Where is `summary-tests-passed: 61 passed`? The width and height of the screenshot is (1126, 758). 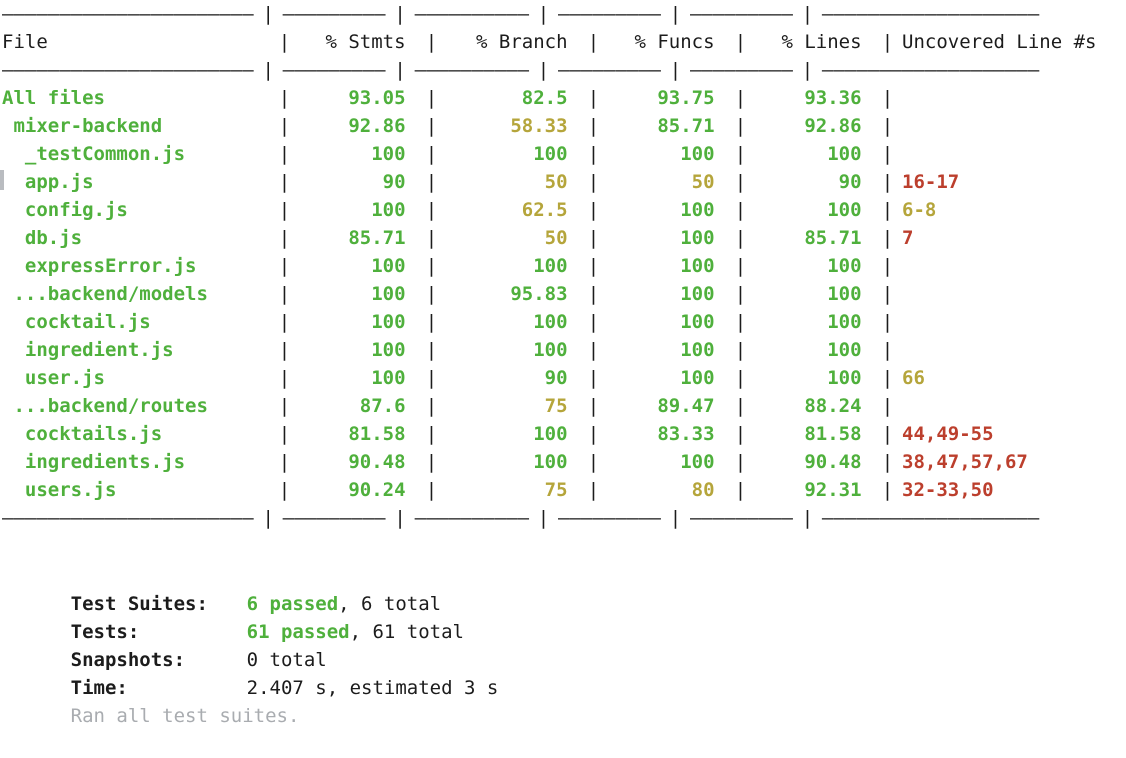
summary-tests-passed: 61 passed is located at coordinates (298, 632).